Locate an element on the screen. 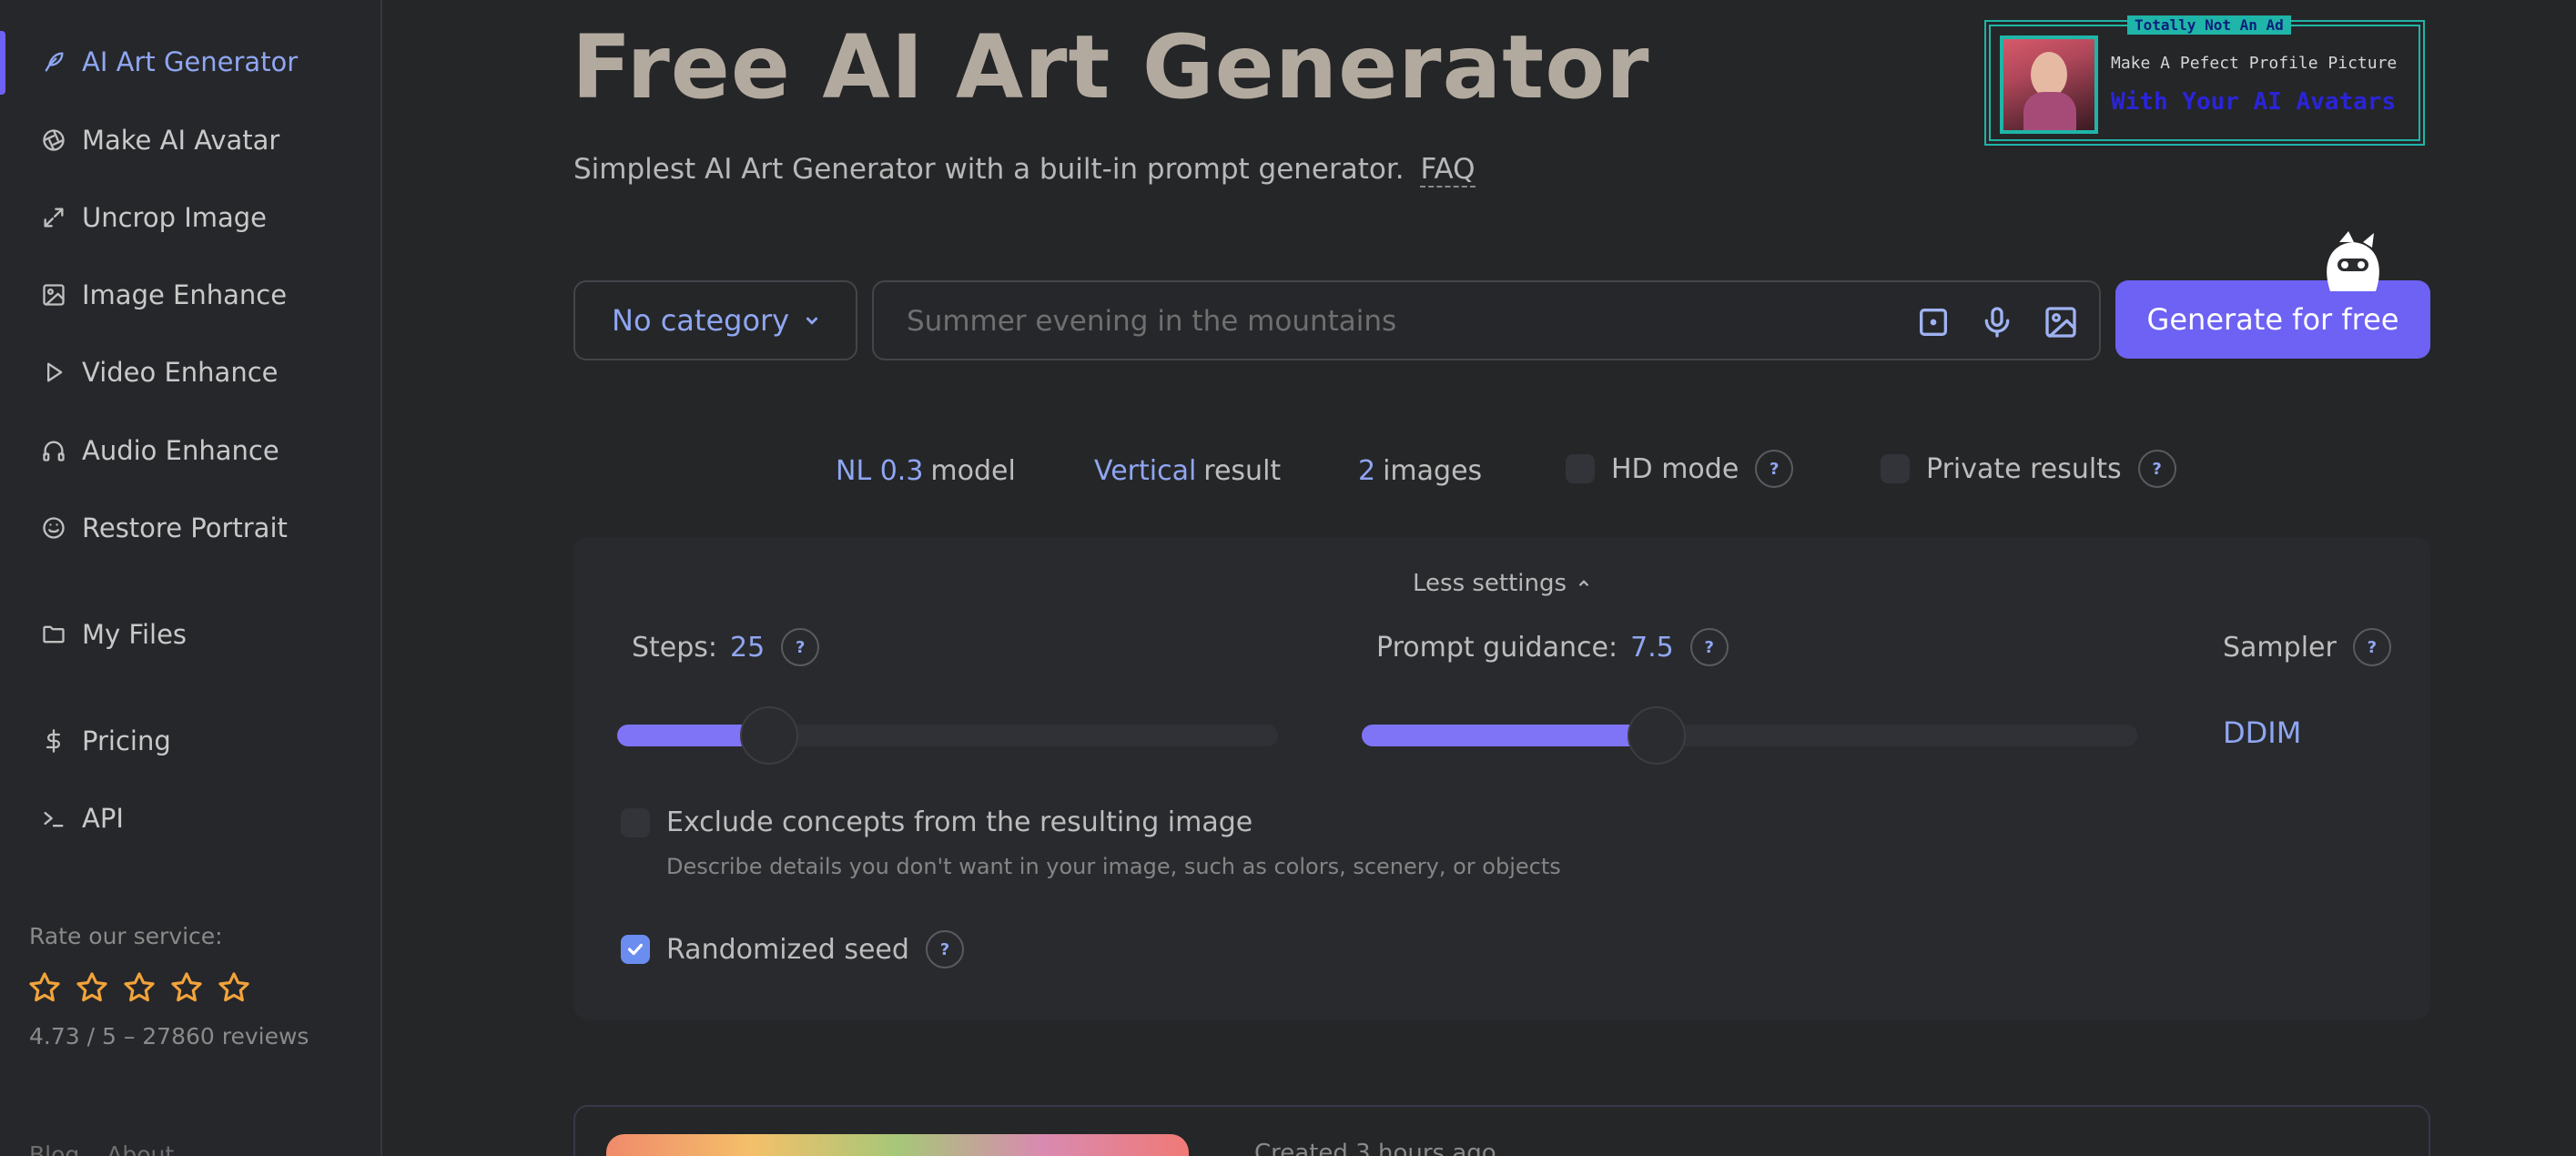 This screenshot has height=1156, width=2576. image-count-value: 2 is located at coordinates (1367, 471).